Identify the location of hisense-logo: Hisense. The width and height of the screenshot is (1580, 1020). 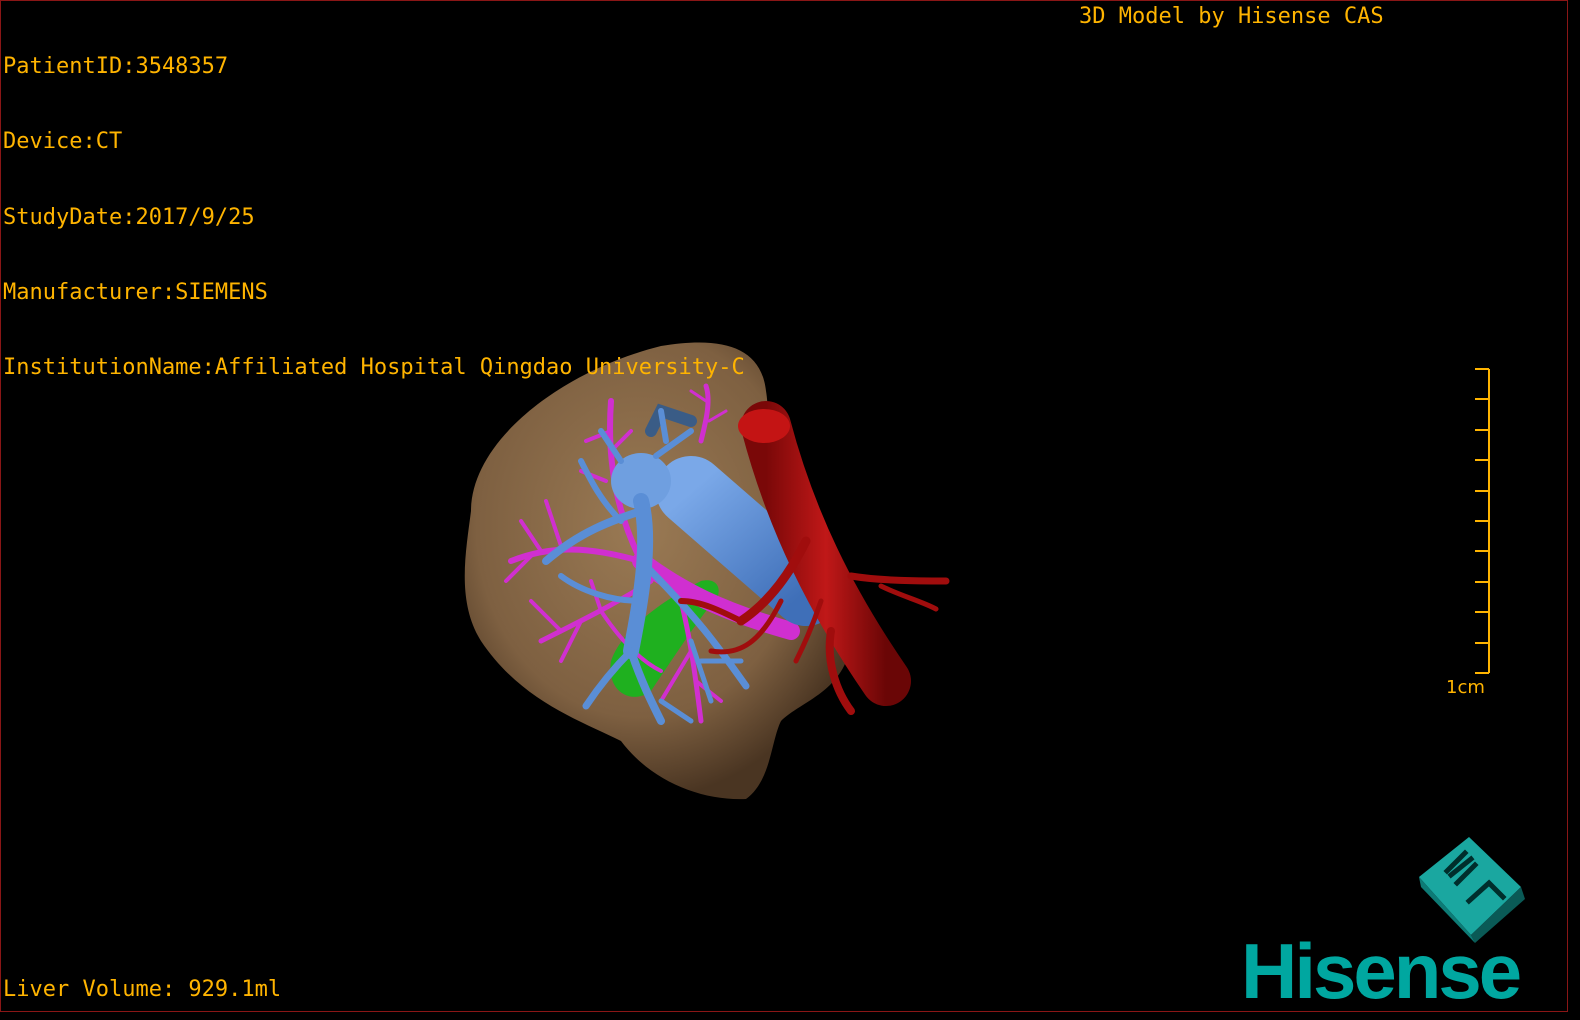
(1381, 969).